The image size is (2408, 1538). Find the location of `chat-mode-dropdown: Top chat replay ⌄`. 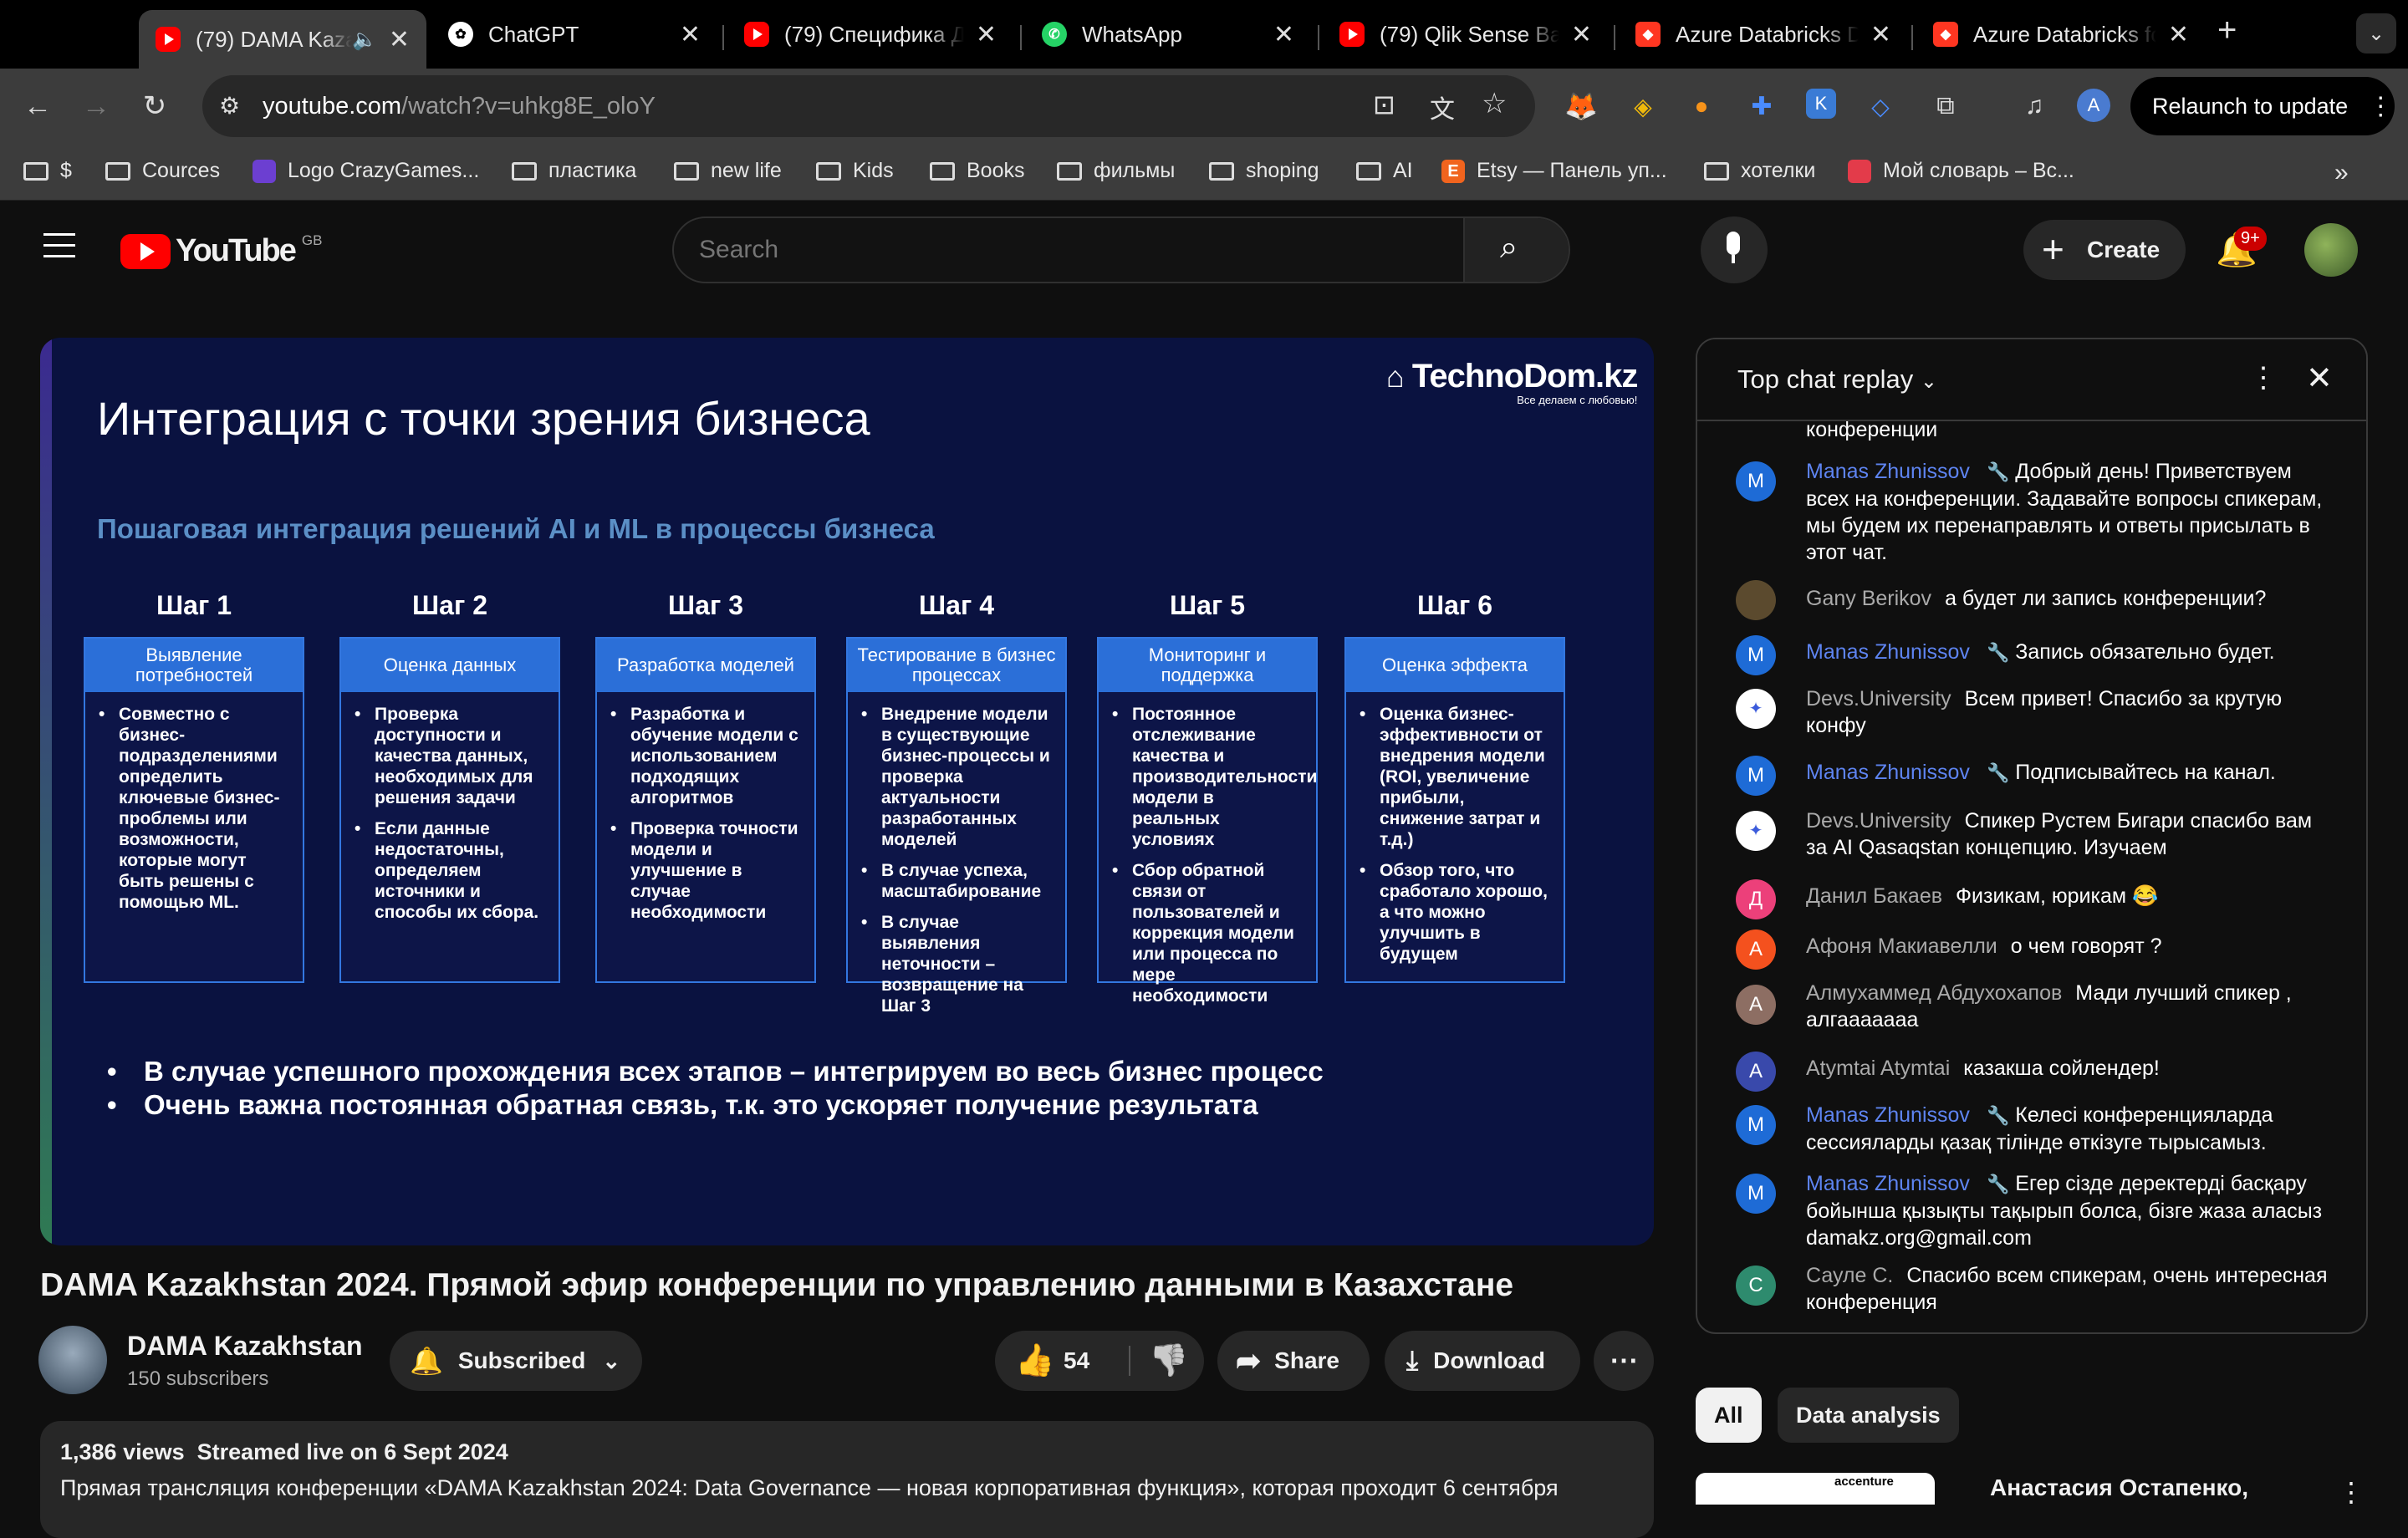

chat-mode-dropdown: Top chat replay ⌄ is located at coordinates (1837, 380).